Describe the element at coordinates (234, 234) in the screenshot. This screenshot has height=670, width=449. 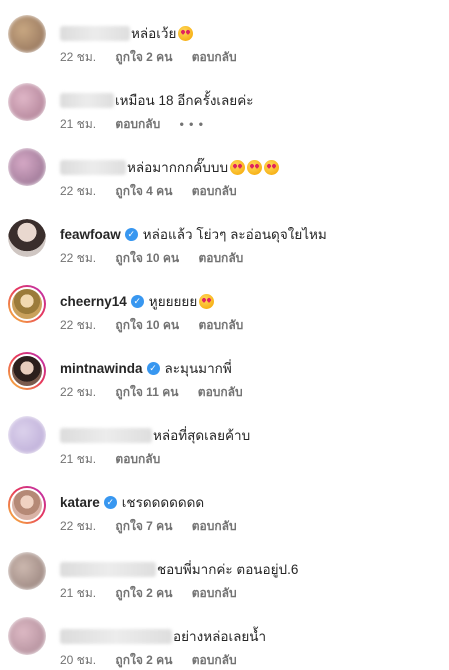
I see `comment-text: หล่อแล้ว โย่วๆ ละอ่อนดุจใยไหม` at that location.